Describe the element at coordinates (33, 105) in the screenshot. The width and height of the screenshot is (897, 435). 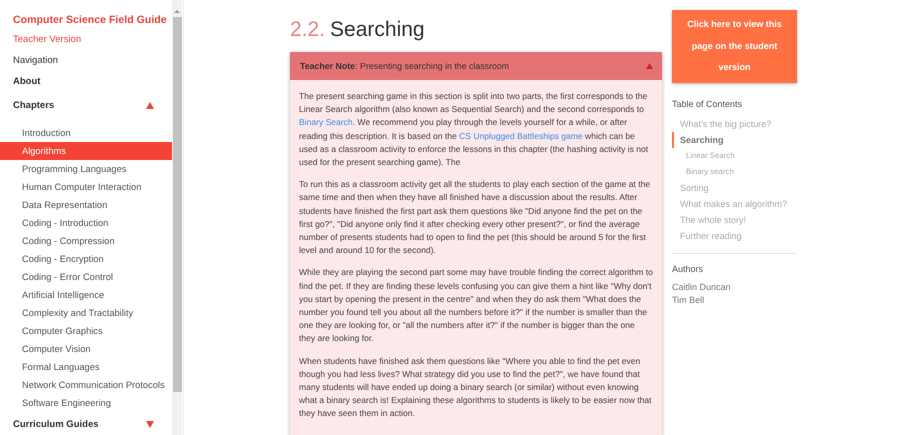
I see `section-heading: Chapters` at that location.